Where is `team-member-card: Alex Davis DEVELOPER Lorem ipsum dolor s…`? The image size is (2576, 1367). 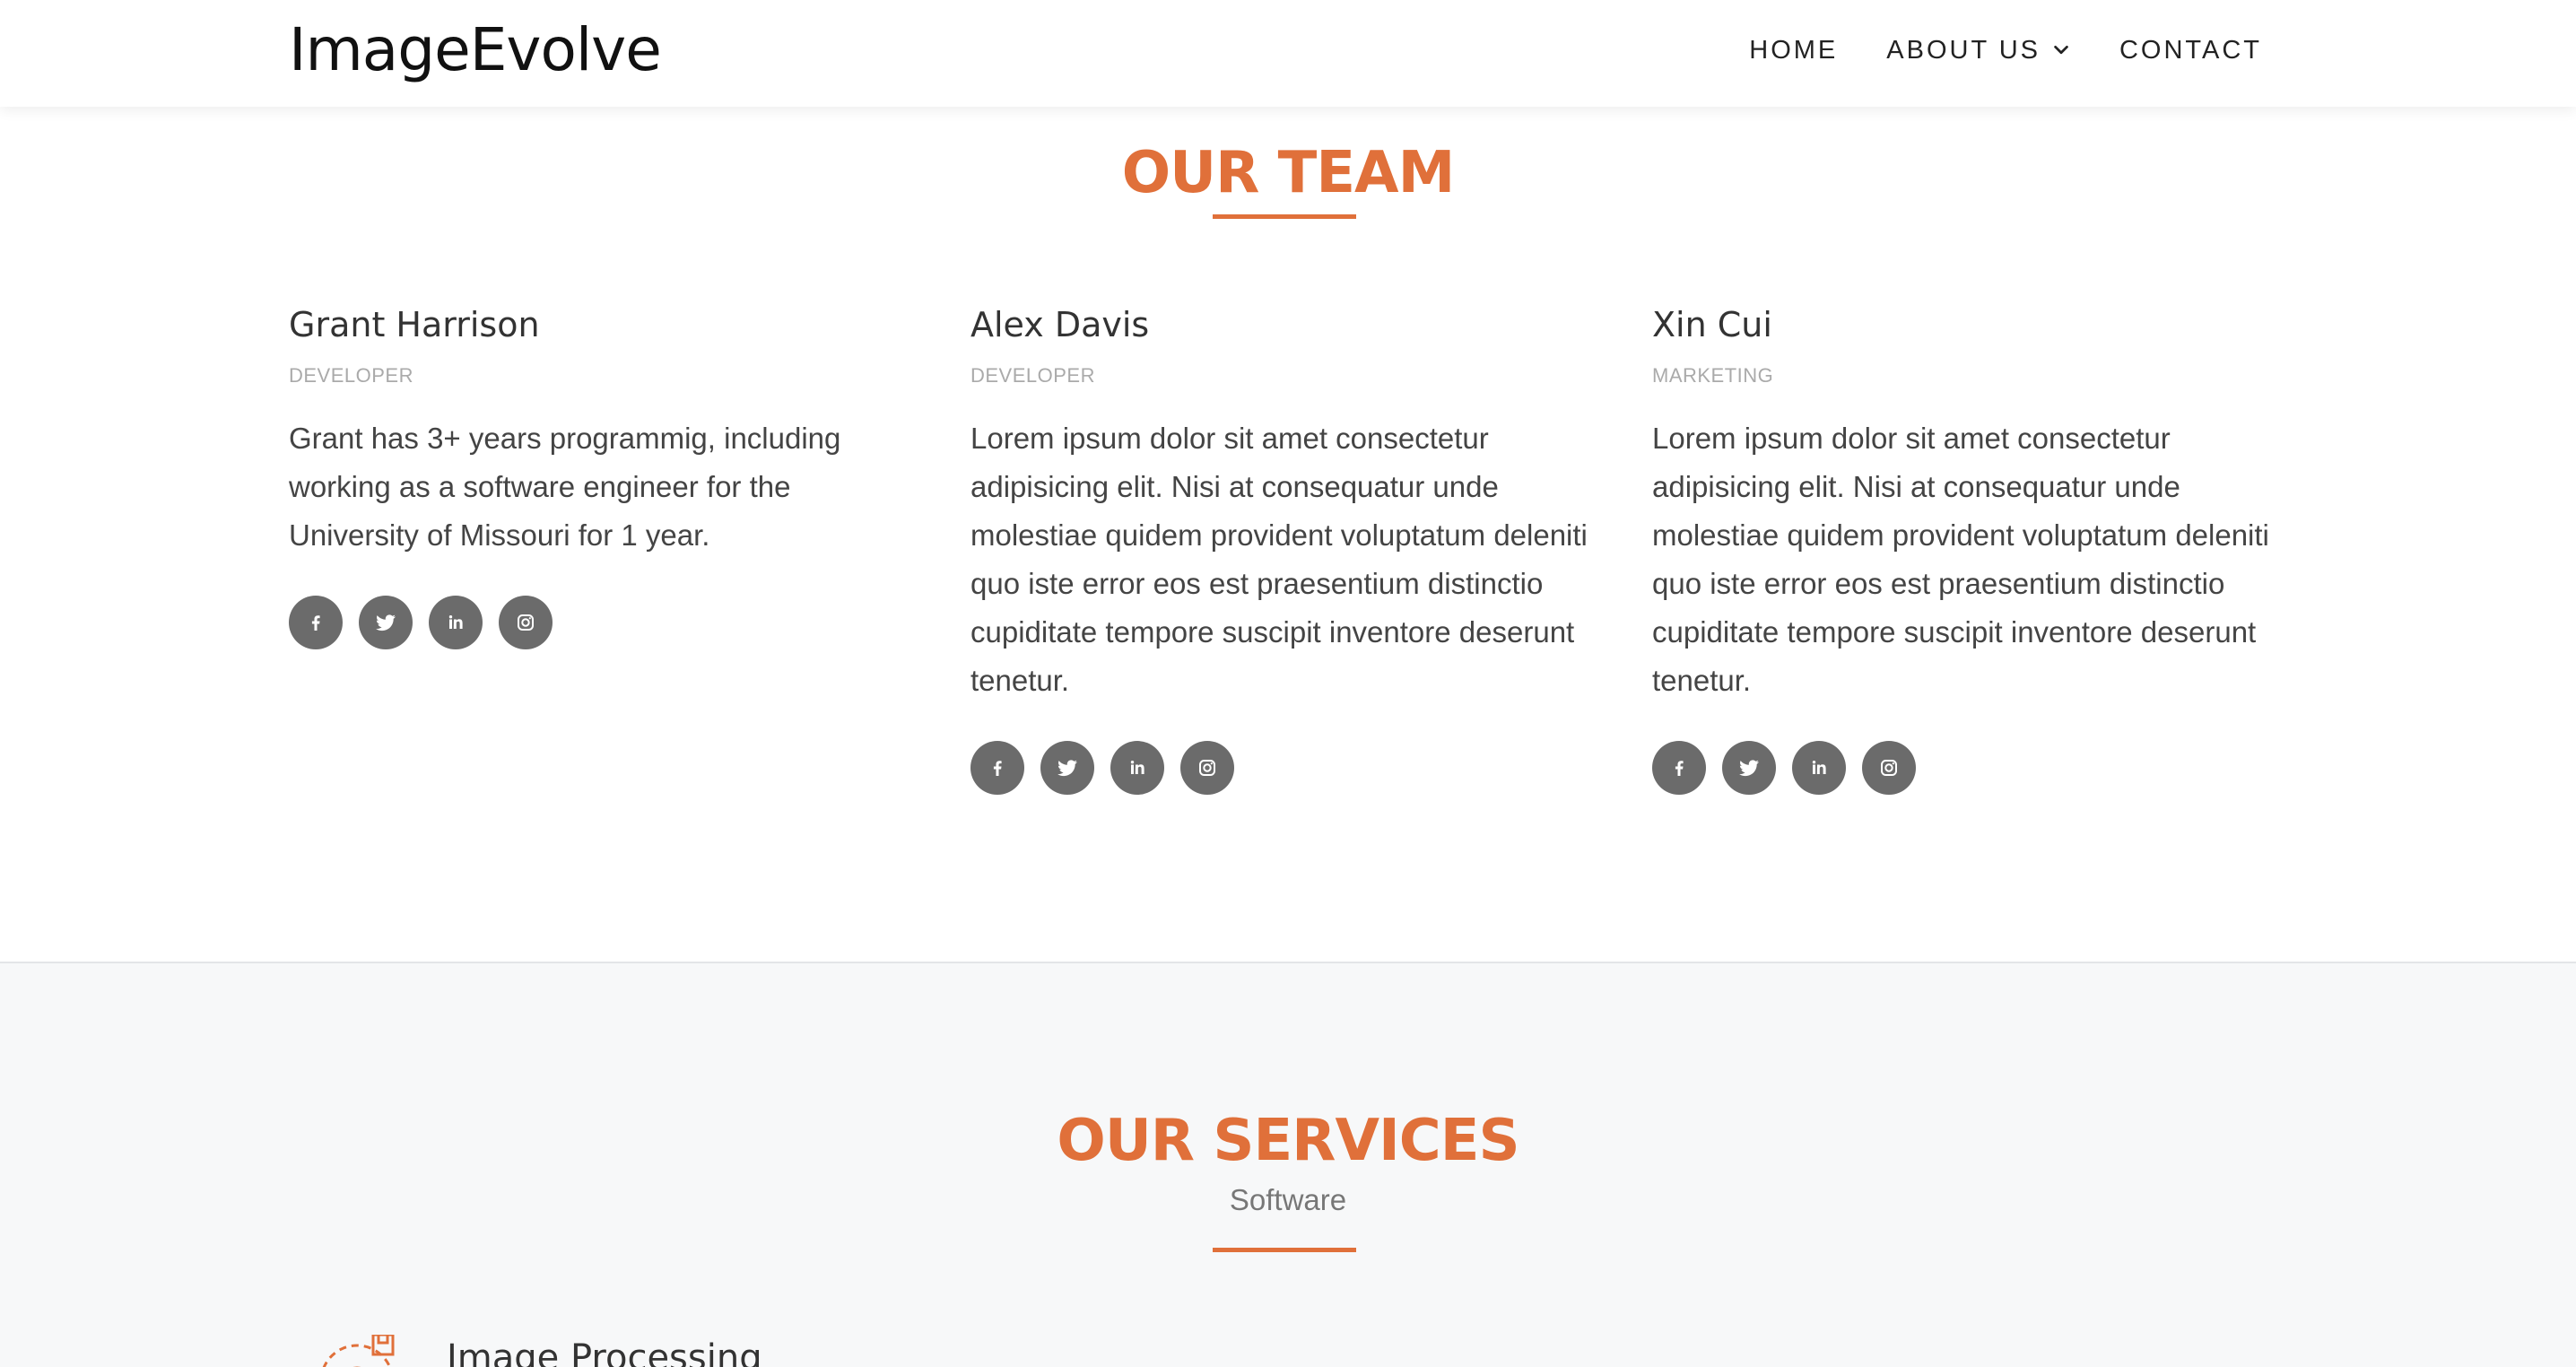
team-member-card: Alex Davis DEVELOPER Lorem ipsum dolor s… is located at coordinates (1279, 547).